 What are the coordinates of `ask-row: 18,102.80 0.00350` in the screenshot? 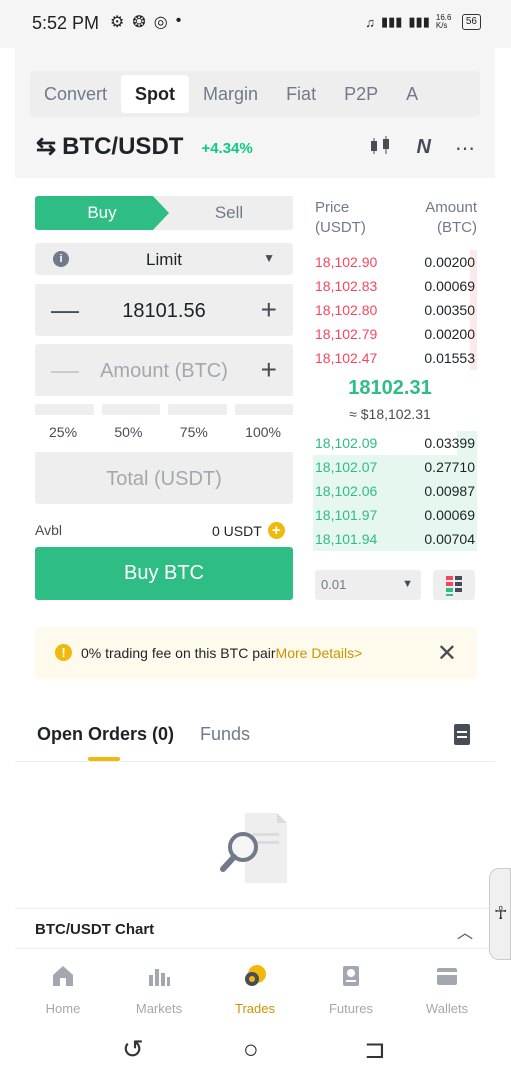 It's located at (395, 310).